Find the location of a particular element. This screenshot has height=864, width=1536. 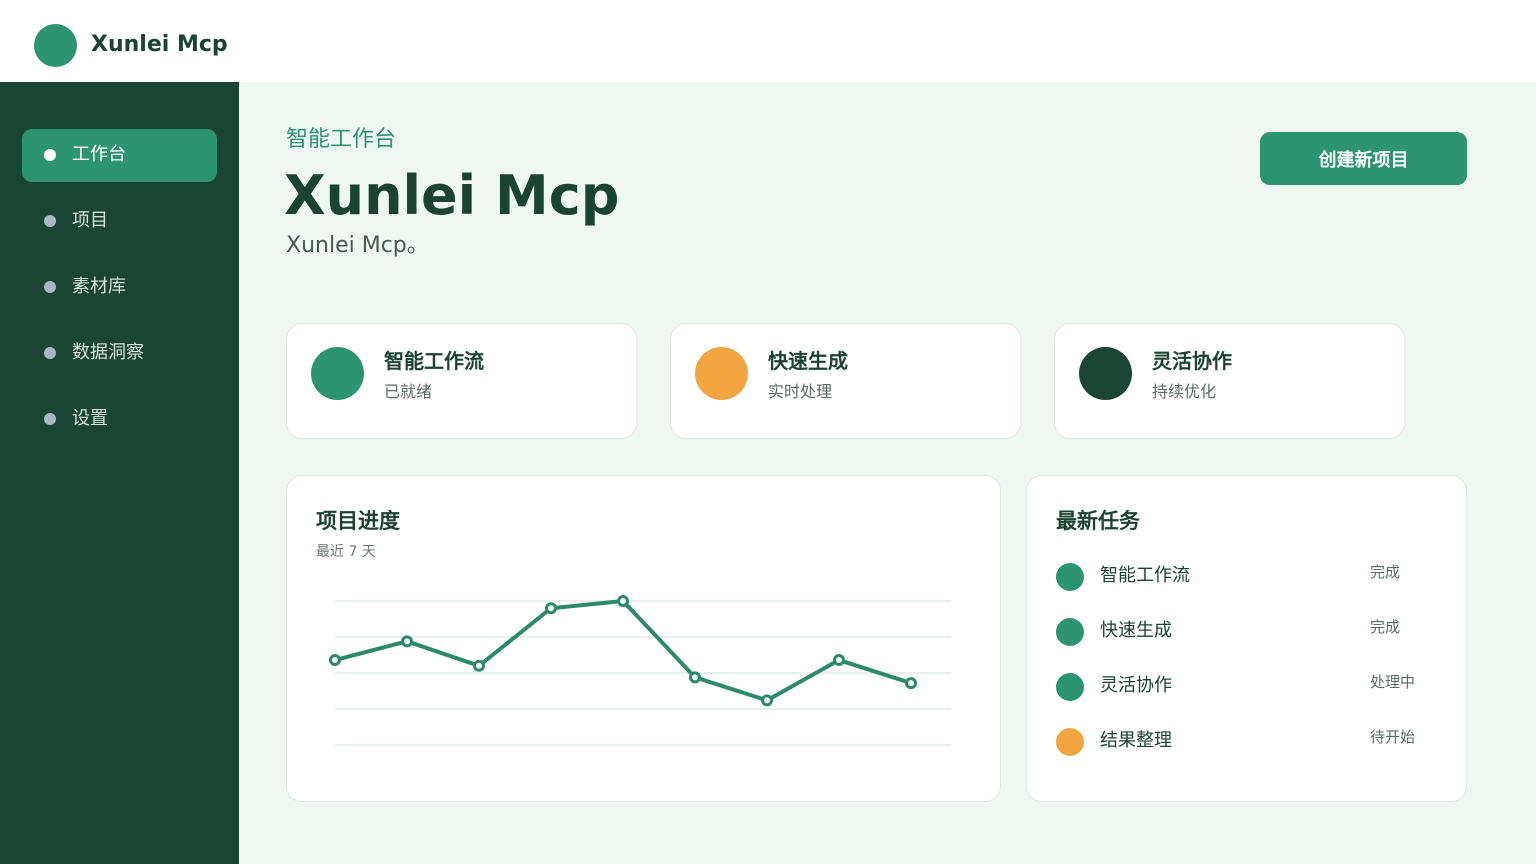

latest-tasks-panel: 最新任务 智能工作流 完成 快速生成 完成 灵活协作 处理中 结果整理 待开始 is located at coordinates (1246, 638).